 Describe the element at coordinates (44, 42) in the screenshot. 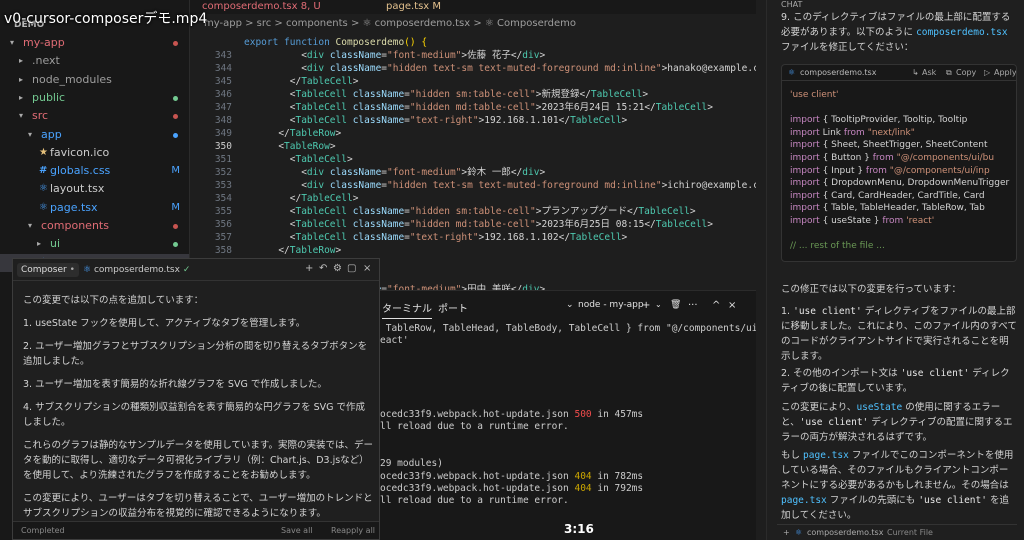

I see `tree-item-label: my-app` at that location.